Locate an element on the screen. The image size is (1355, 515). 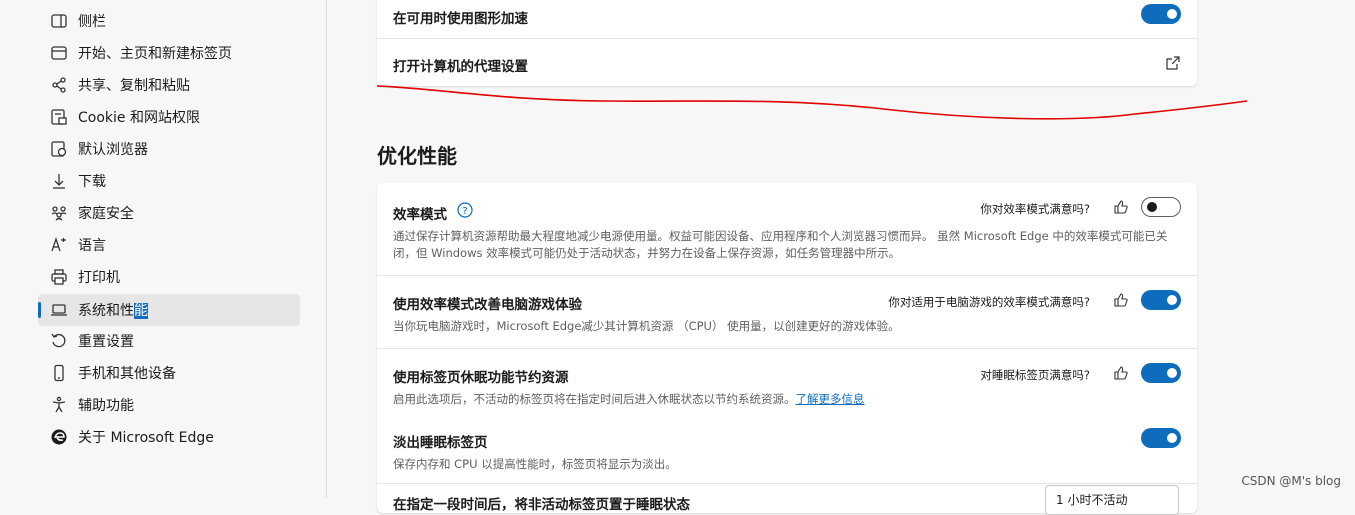
gaming-efficiency-toggle is located at coordinates (1161, 300).